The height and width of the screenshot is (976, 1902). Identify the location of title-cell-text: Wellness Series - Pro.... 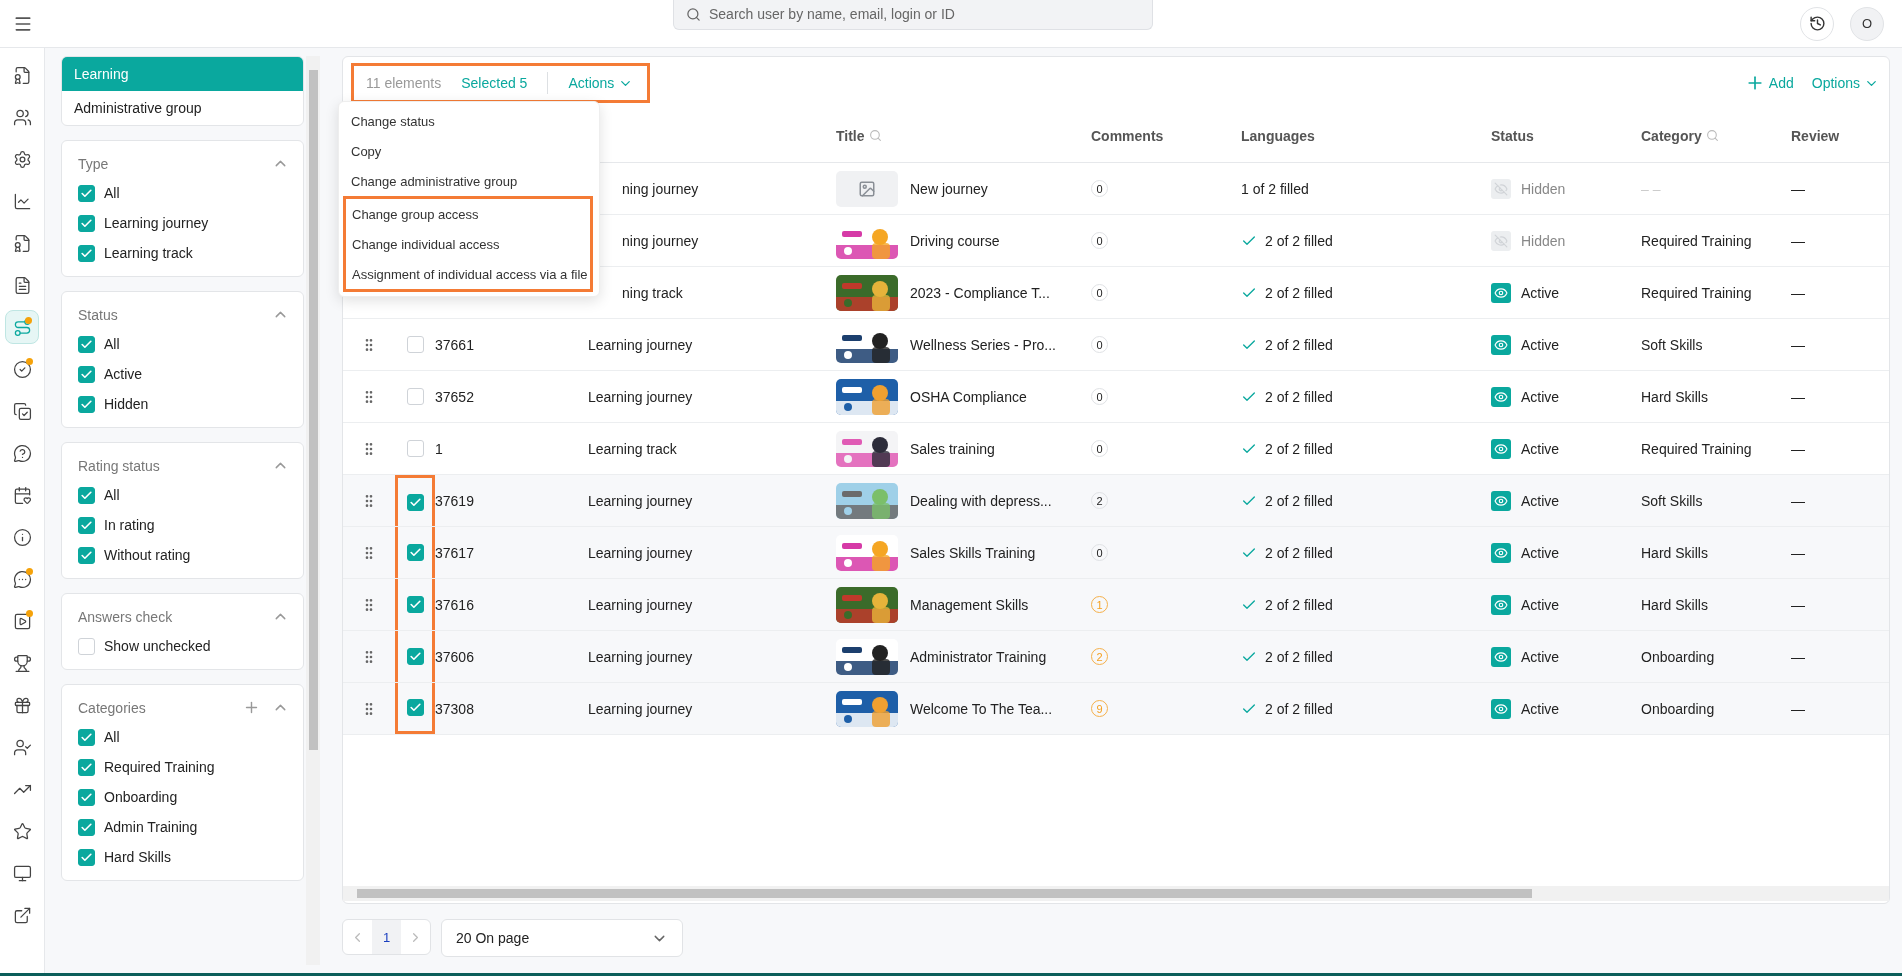
(983, 344).